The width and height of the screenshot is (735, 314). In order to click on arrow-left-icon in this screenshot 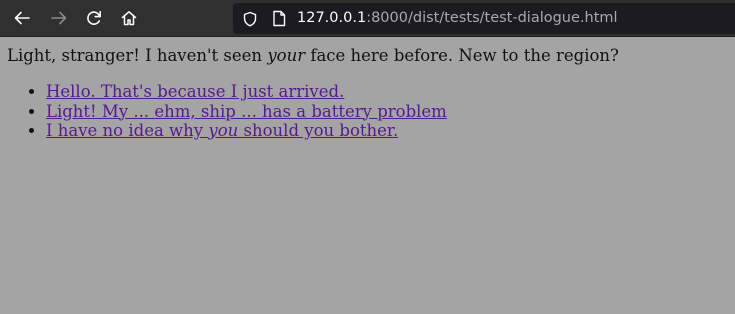, I will do `click(22, 18)`.